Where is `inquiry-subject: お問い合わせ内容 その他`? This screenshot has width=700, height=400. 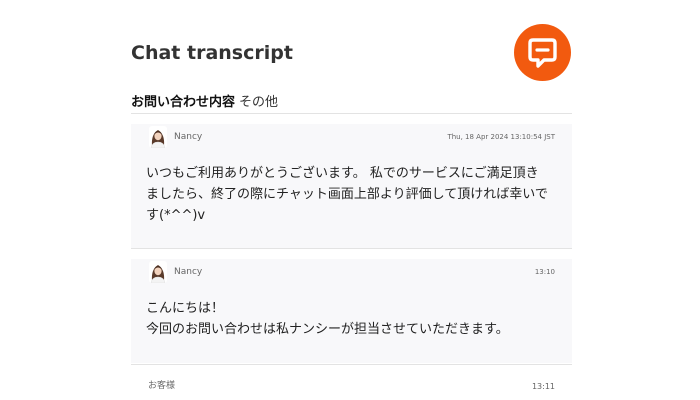 inquiry-subject: お問い合わせ内容 その他 is located at coordinates (204, 103).